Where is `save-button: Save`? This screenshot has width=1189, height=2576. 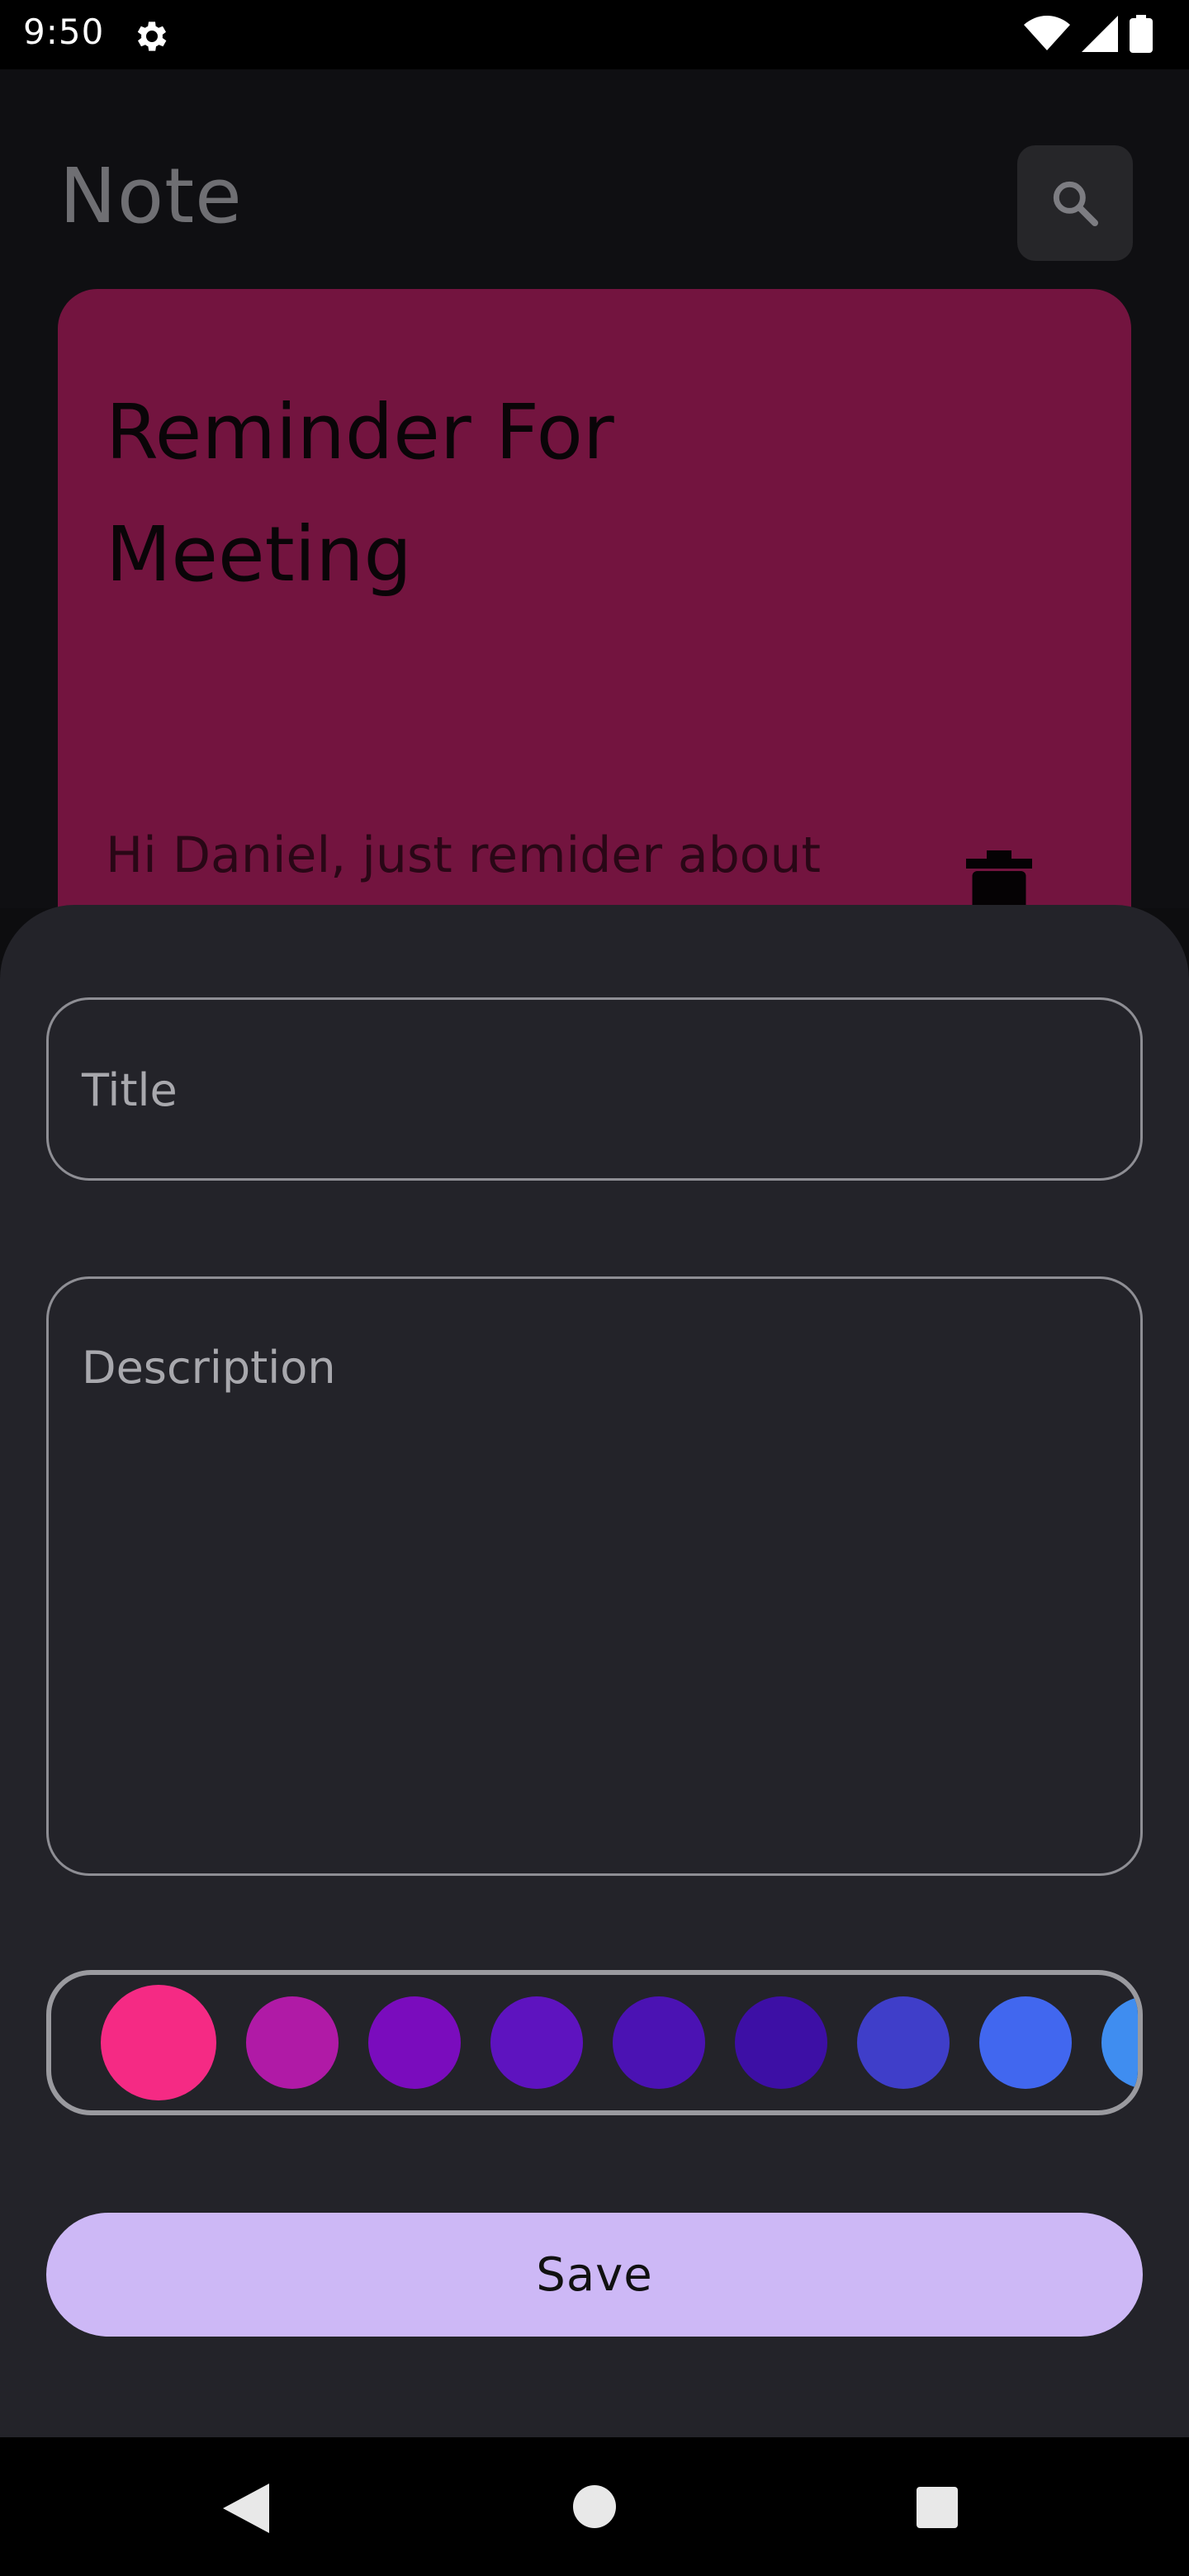
save-button: Save is located at coordinates (594, 2275).